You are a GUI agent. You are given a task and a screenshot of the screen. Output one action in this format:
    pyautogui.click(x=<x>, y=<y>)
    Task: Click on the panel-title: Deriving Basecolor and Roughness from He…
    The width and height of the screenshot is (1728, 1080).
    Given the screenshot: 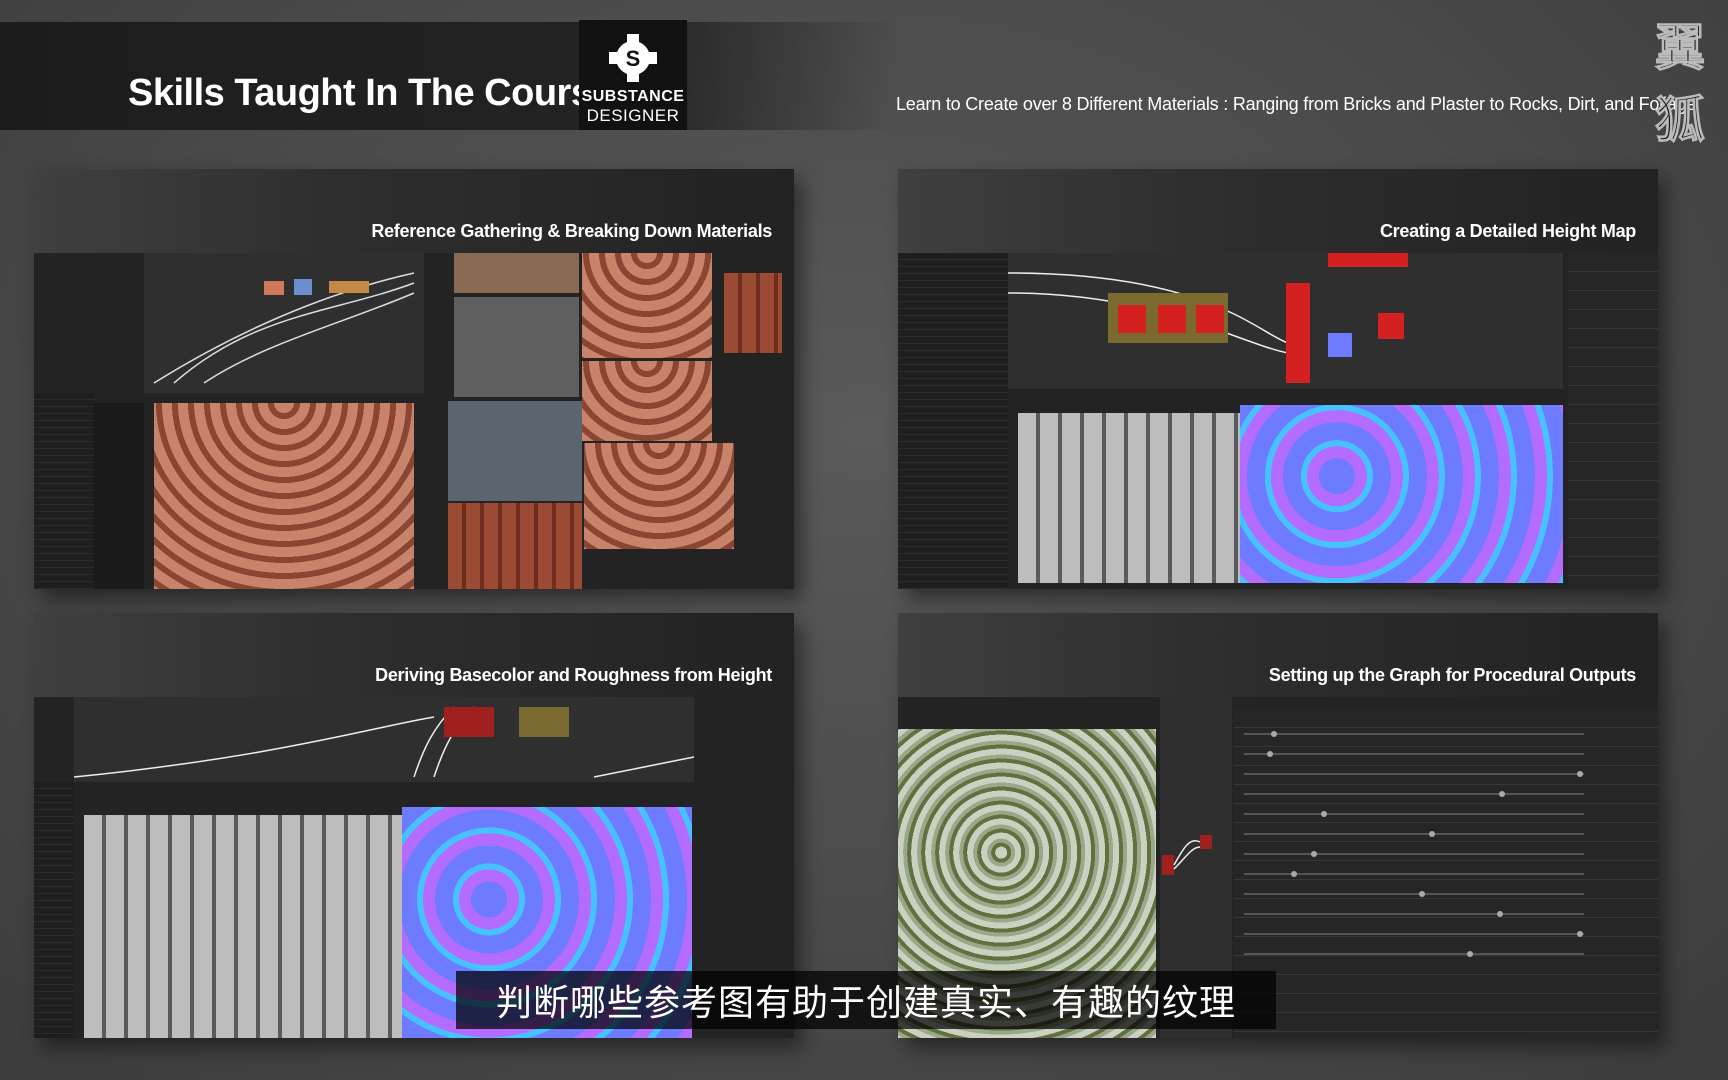 What is the action you would take?
    pyautogui.click(x=573, y=675)
    